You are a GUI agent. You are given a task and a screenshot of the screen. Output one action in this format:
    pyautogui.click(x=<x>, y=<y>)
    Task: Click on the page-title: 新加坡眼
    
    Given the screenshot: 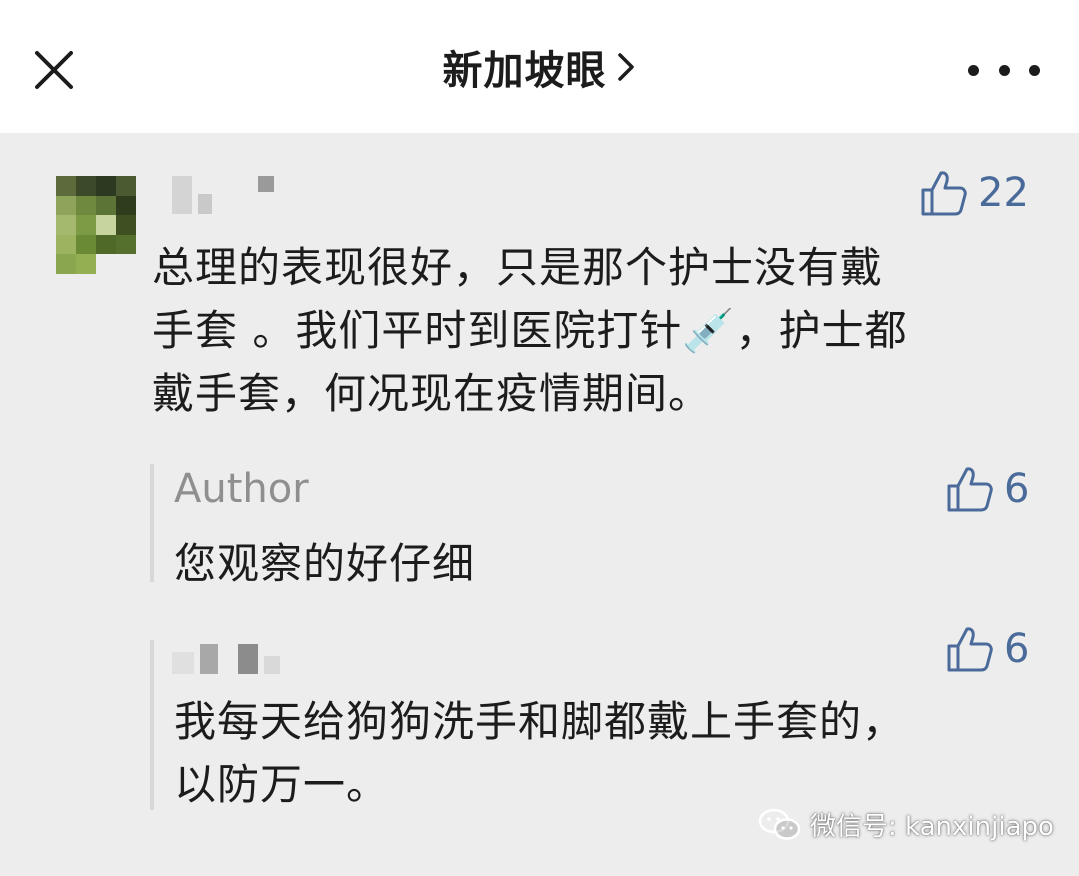 What is the action you would take?
    pyautogui.click(x=524, y=70)
    